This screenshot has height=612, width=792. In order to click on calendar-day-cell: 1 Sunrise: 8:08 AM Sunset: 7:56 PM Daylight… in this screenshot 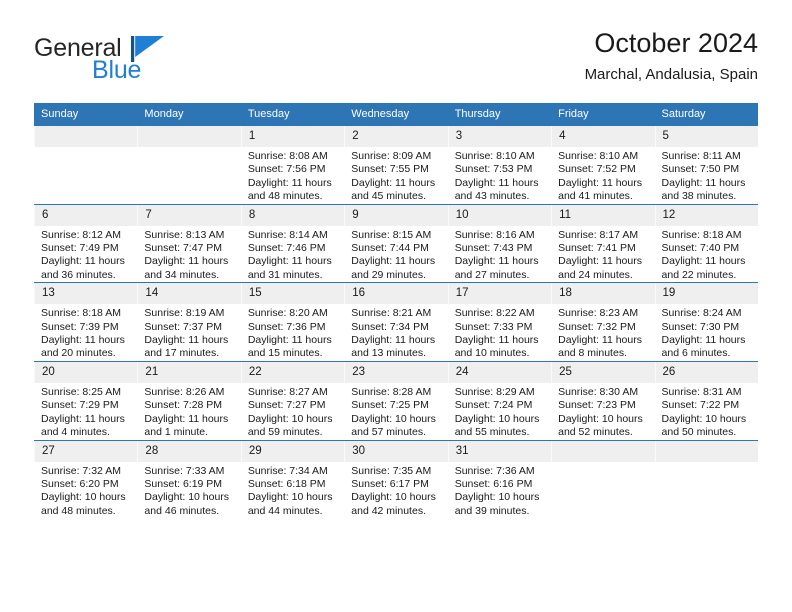, I will do `click(292, 165)`.